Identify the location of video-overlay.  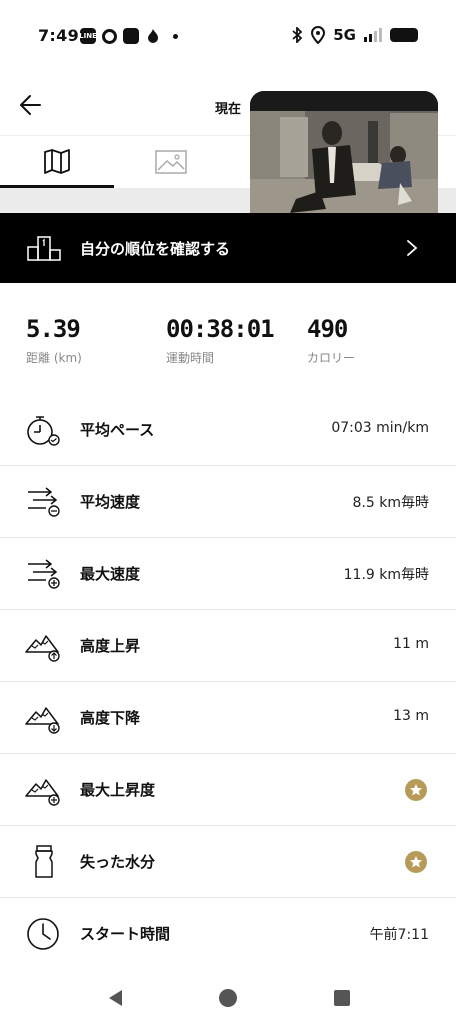
(344, 152).